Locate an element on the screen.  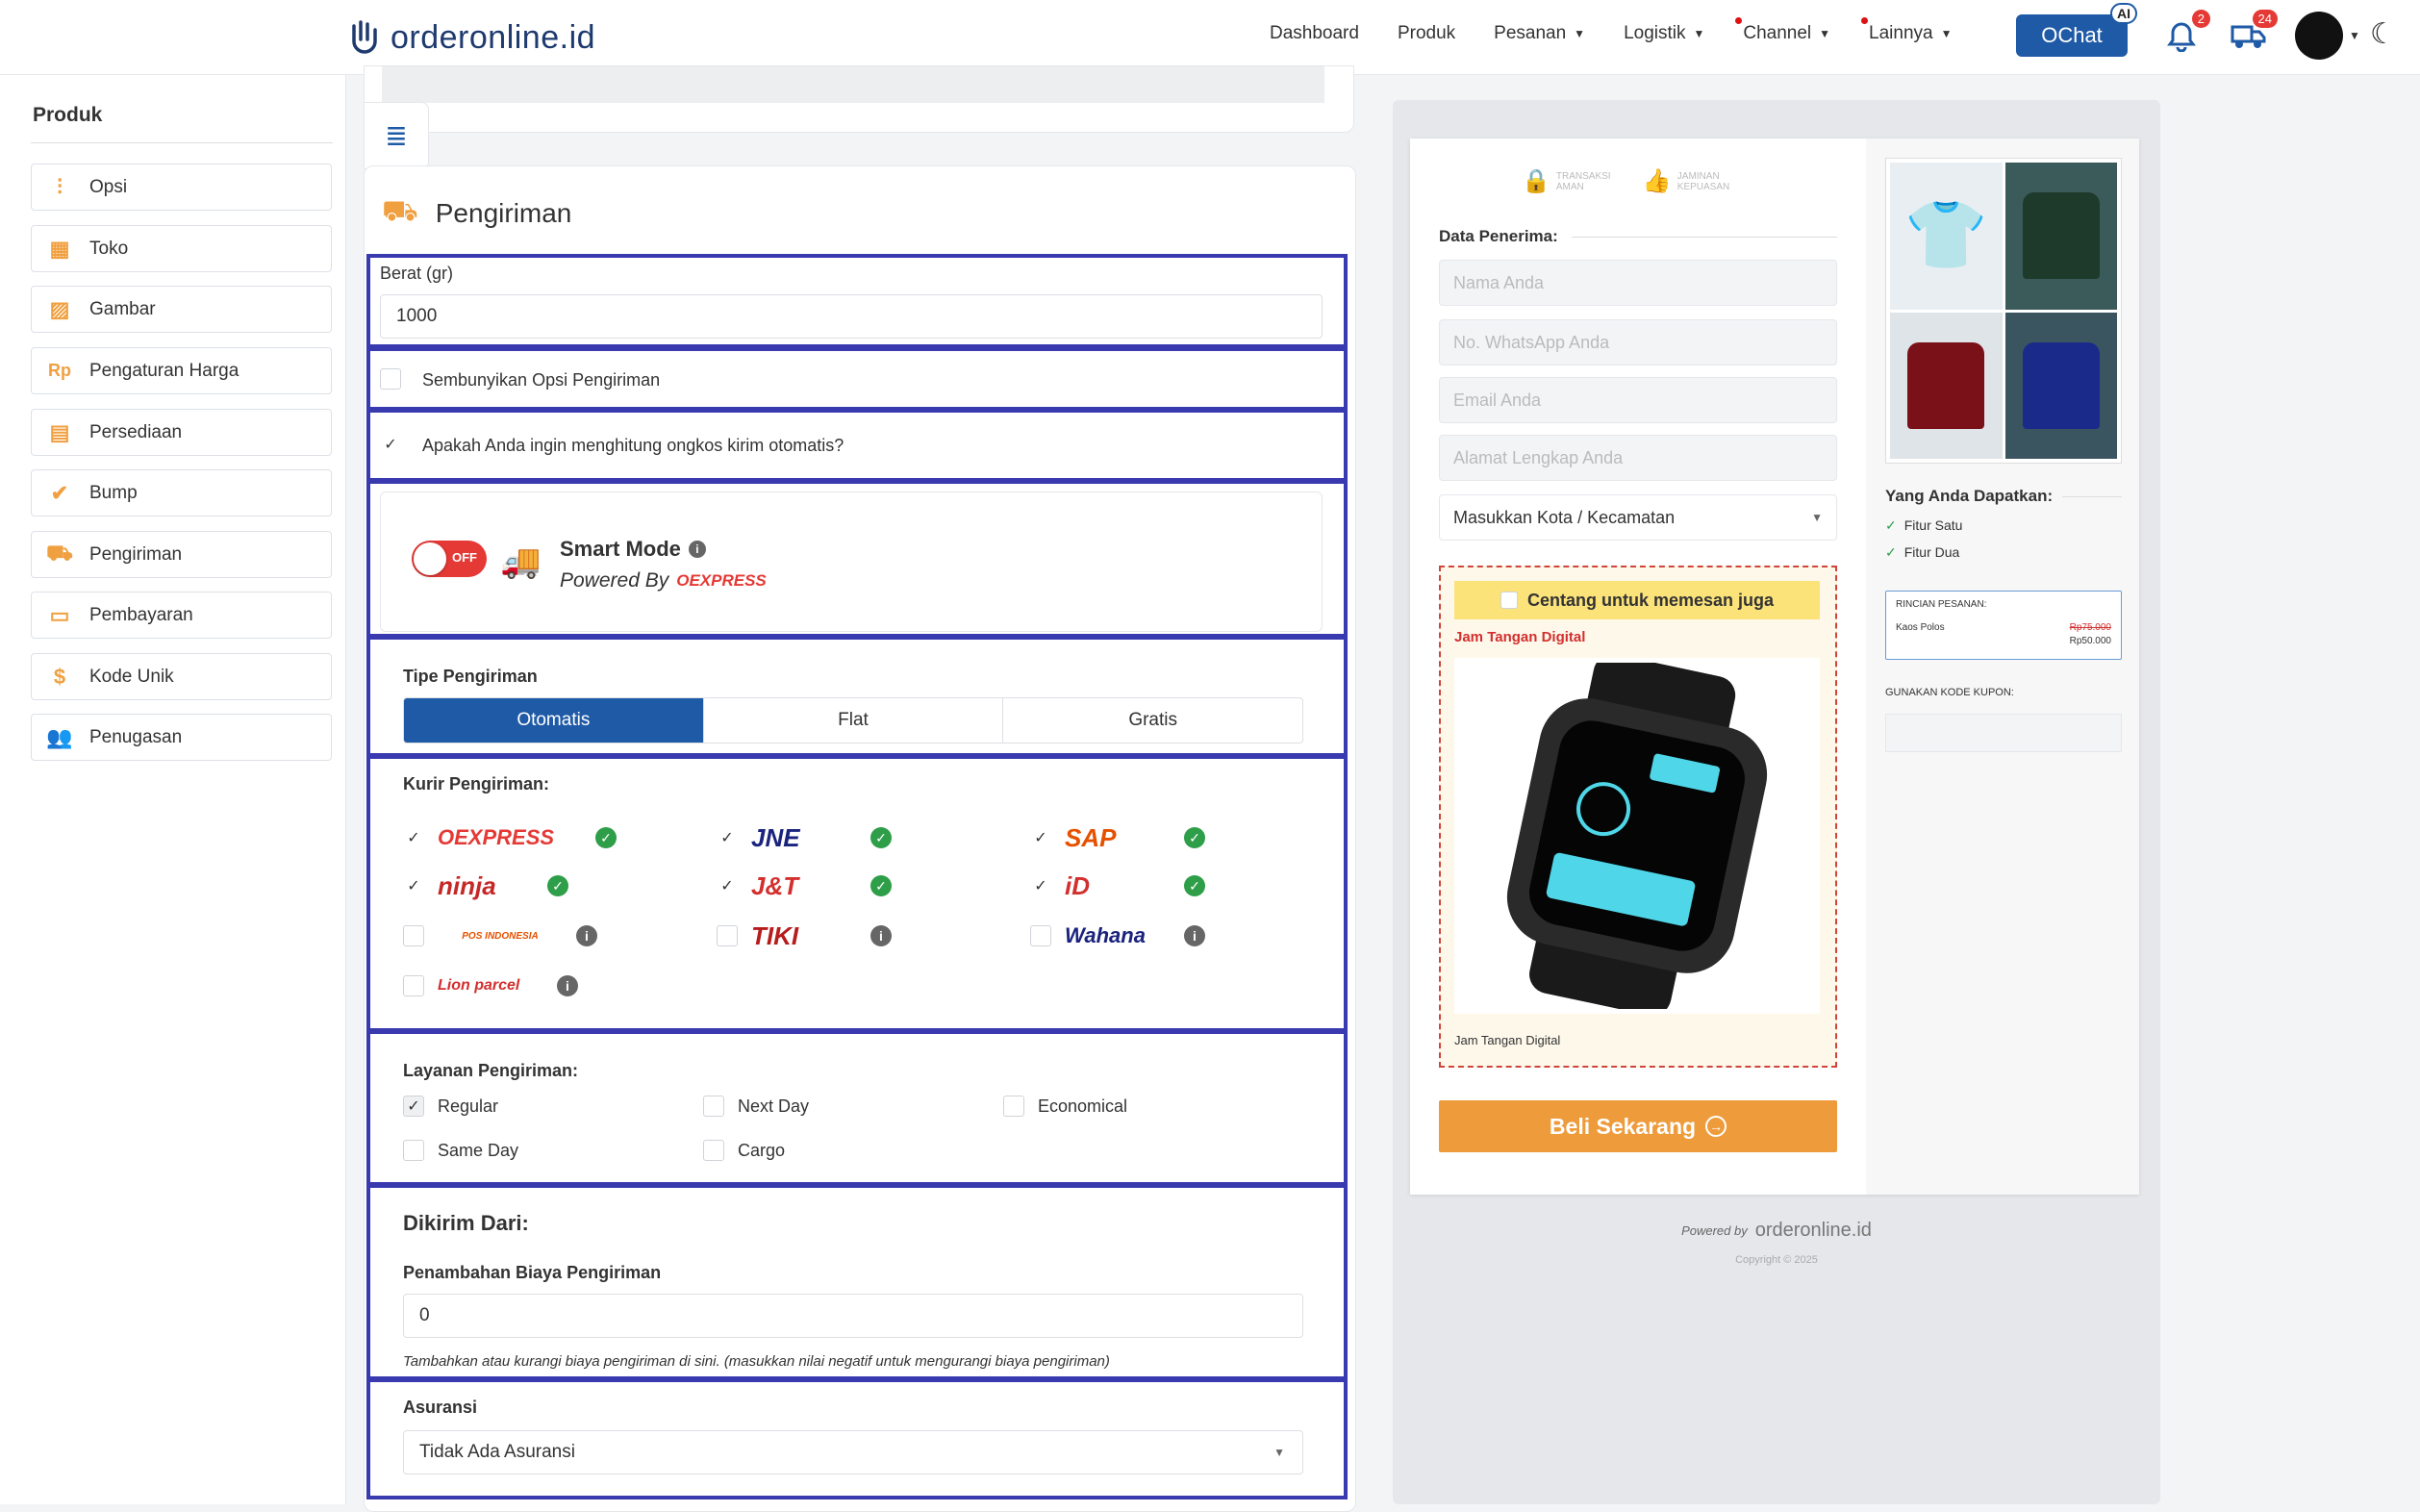
courier-name: TIKI is located at coordinates (775, 935).